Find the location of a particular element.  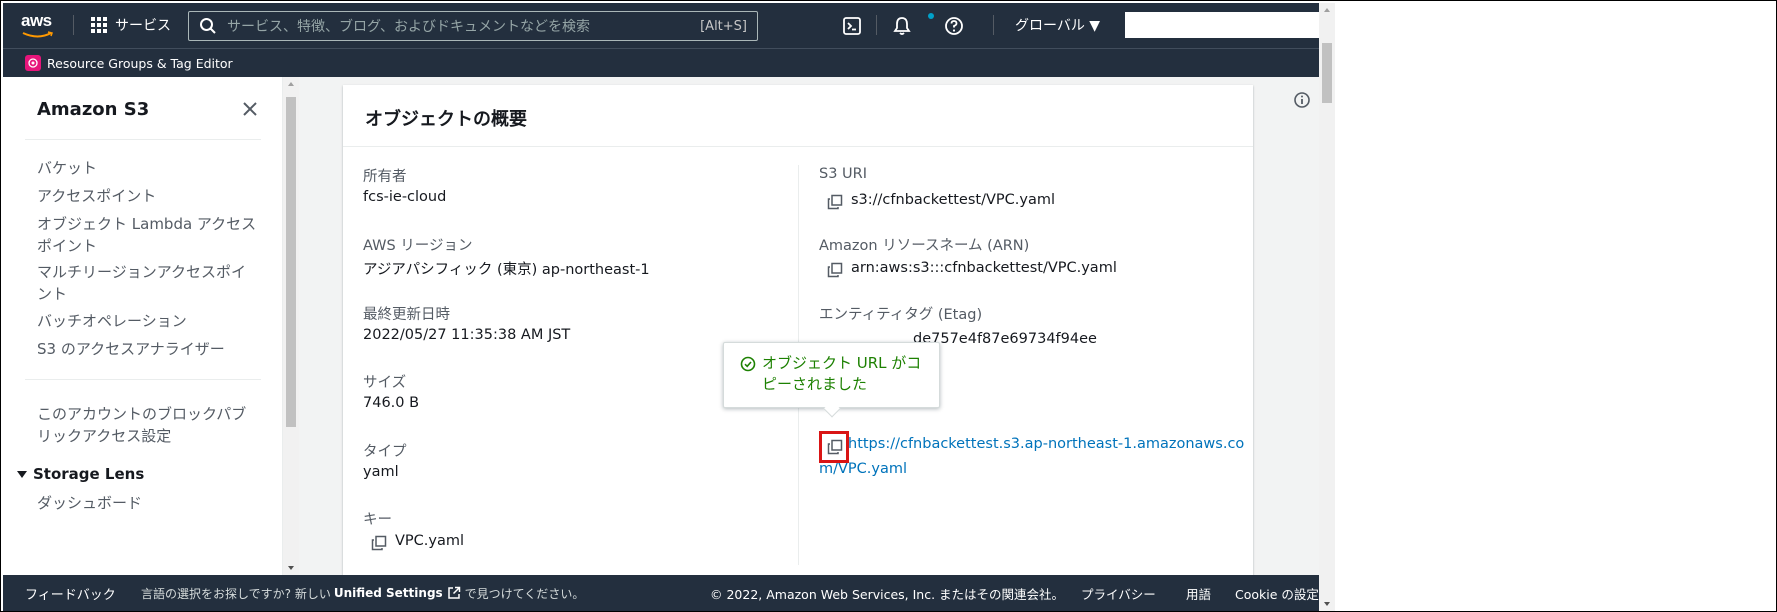

side-item-access-points: アクセスポイント is located at coordinates (147, 196).